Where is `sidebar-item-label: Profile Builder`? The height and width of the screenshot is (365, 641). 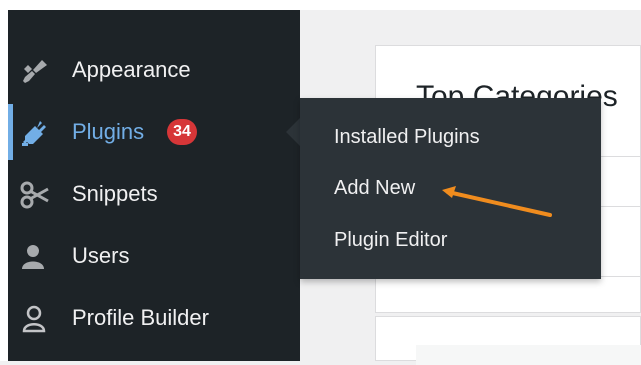
sidebar-item-label: Profile Builder is located at coordinates (140, 317).